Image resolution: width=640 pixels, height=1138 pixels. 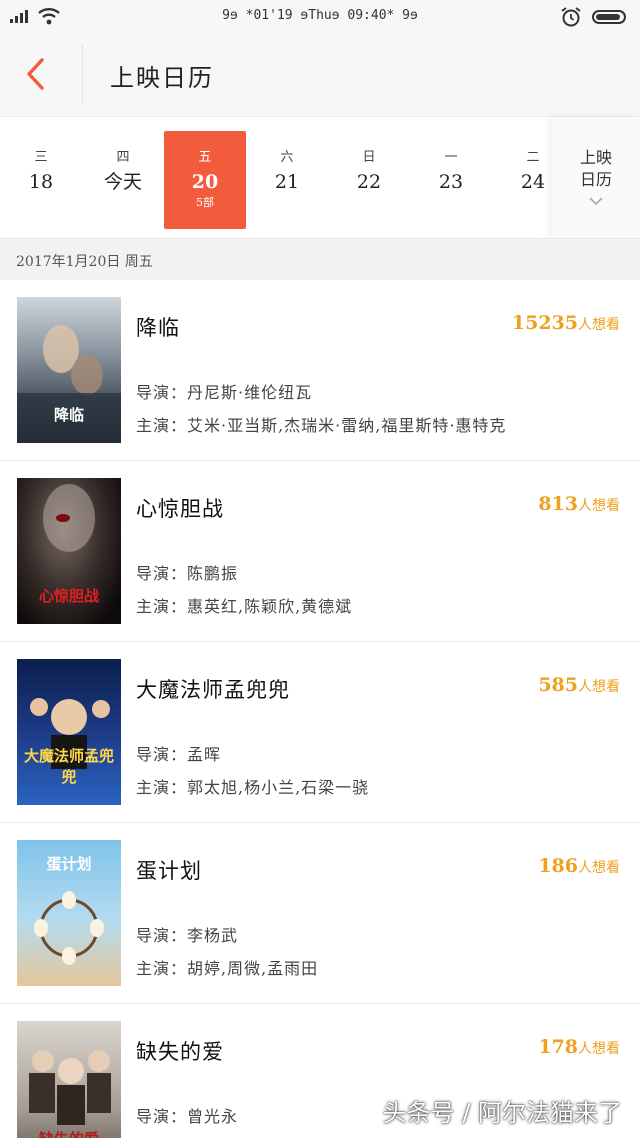 What do you see at coordinates (544, 323) in the screenshot?
I see `want-count: 15235` at bounding box center [544, 323].